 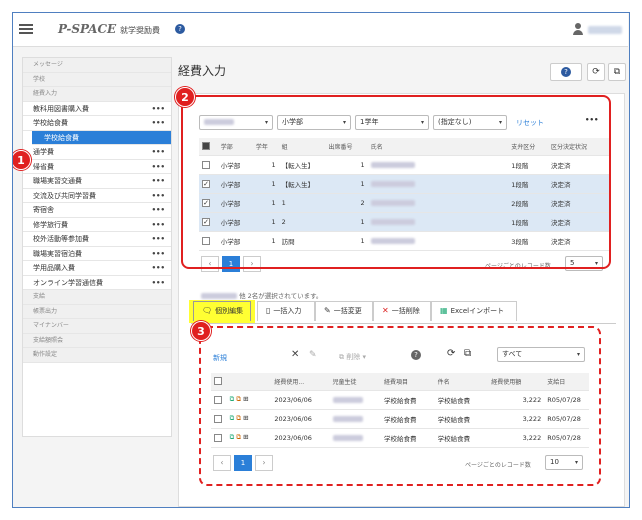 What do you see at coordinates (97, 196) in the screenshot?
I see `sidebar-item: 交流及び共同学習費 •••` at bounding box center [97, 196].